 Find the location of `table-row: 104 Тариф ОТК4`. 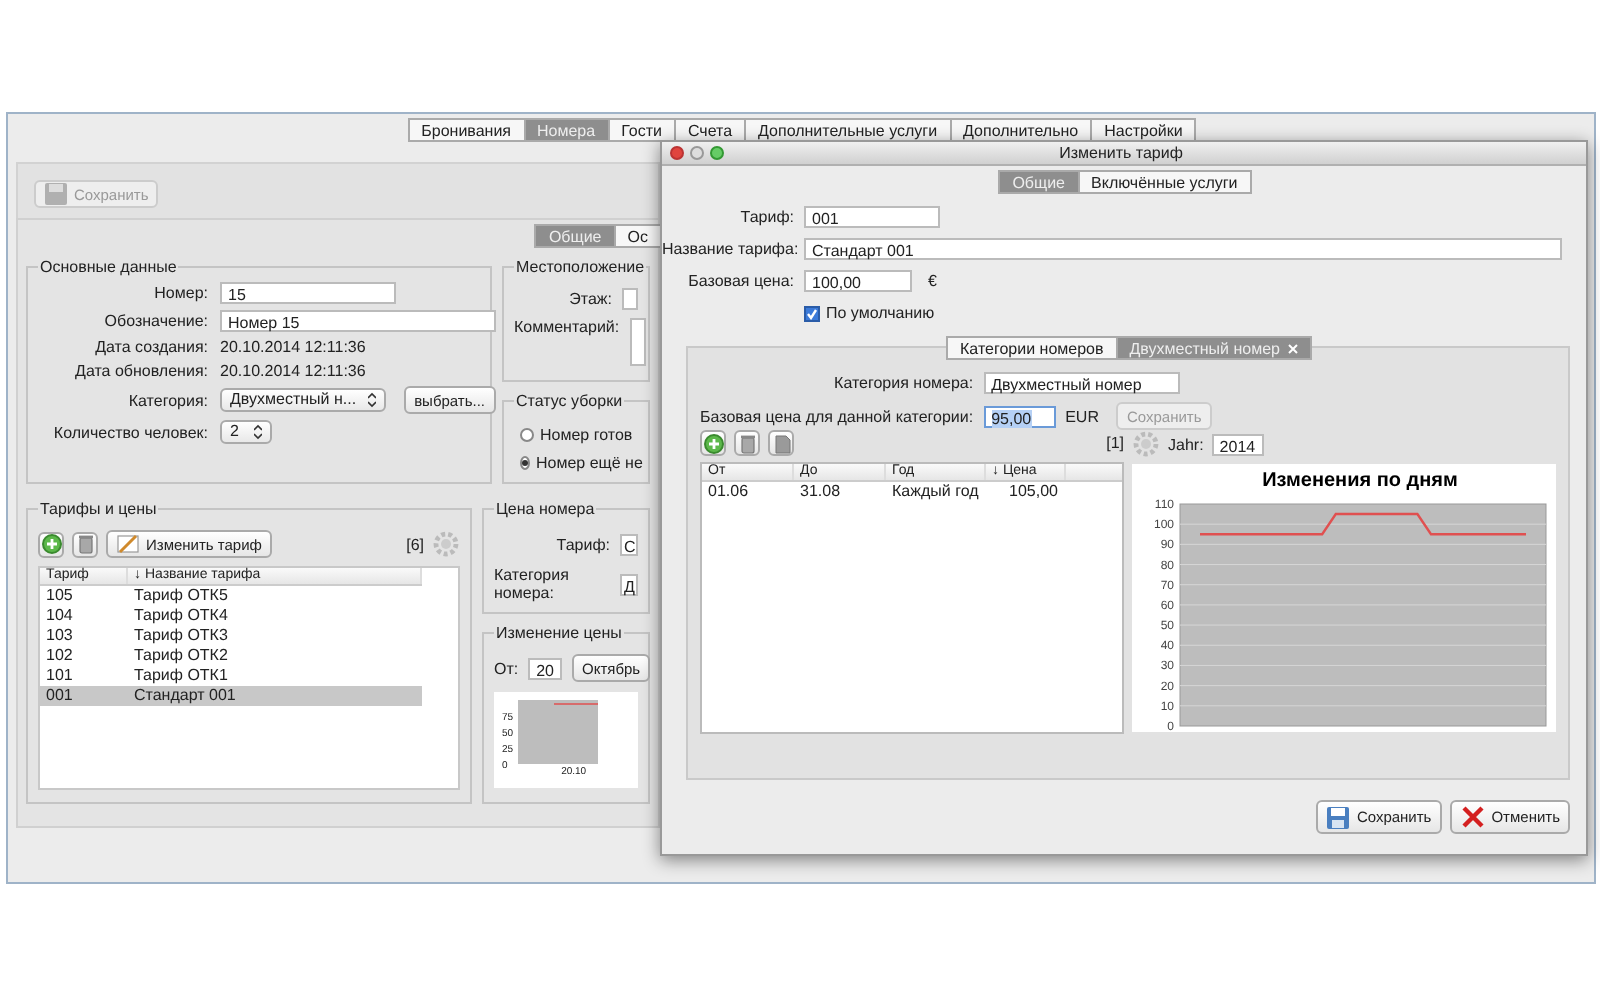

table-row: 104 Тариф ОТК4 is located at coordinates (231, 616).